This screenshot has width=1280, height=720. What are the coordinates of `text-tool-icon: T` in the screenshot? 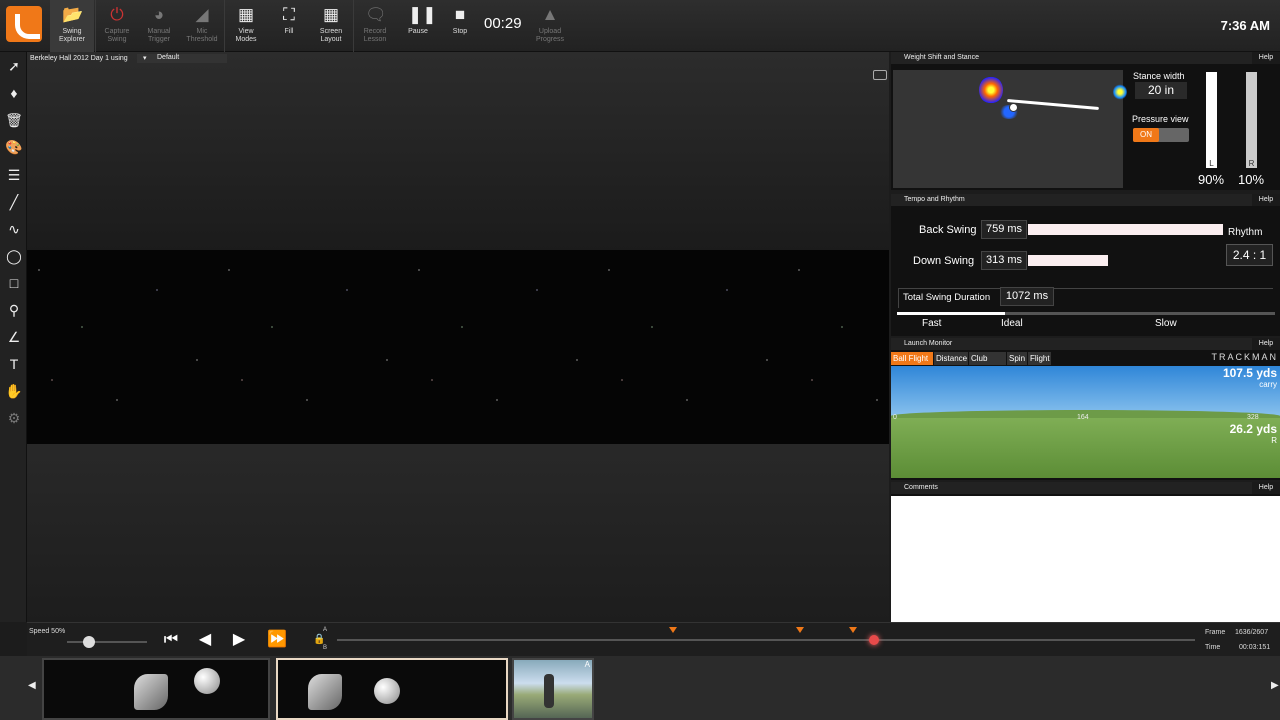 It's located at (14, 364).